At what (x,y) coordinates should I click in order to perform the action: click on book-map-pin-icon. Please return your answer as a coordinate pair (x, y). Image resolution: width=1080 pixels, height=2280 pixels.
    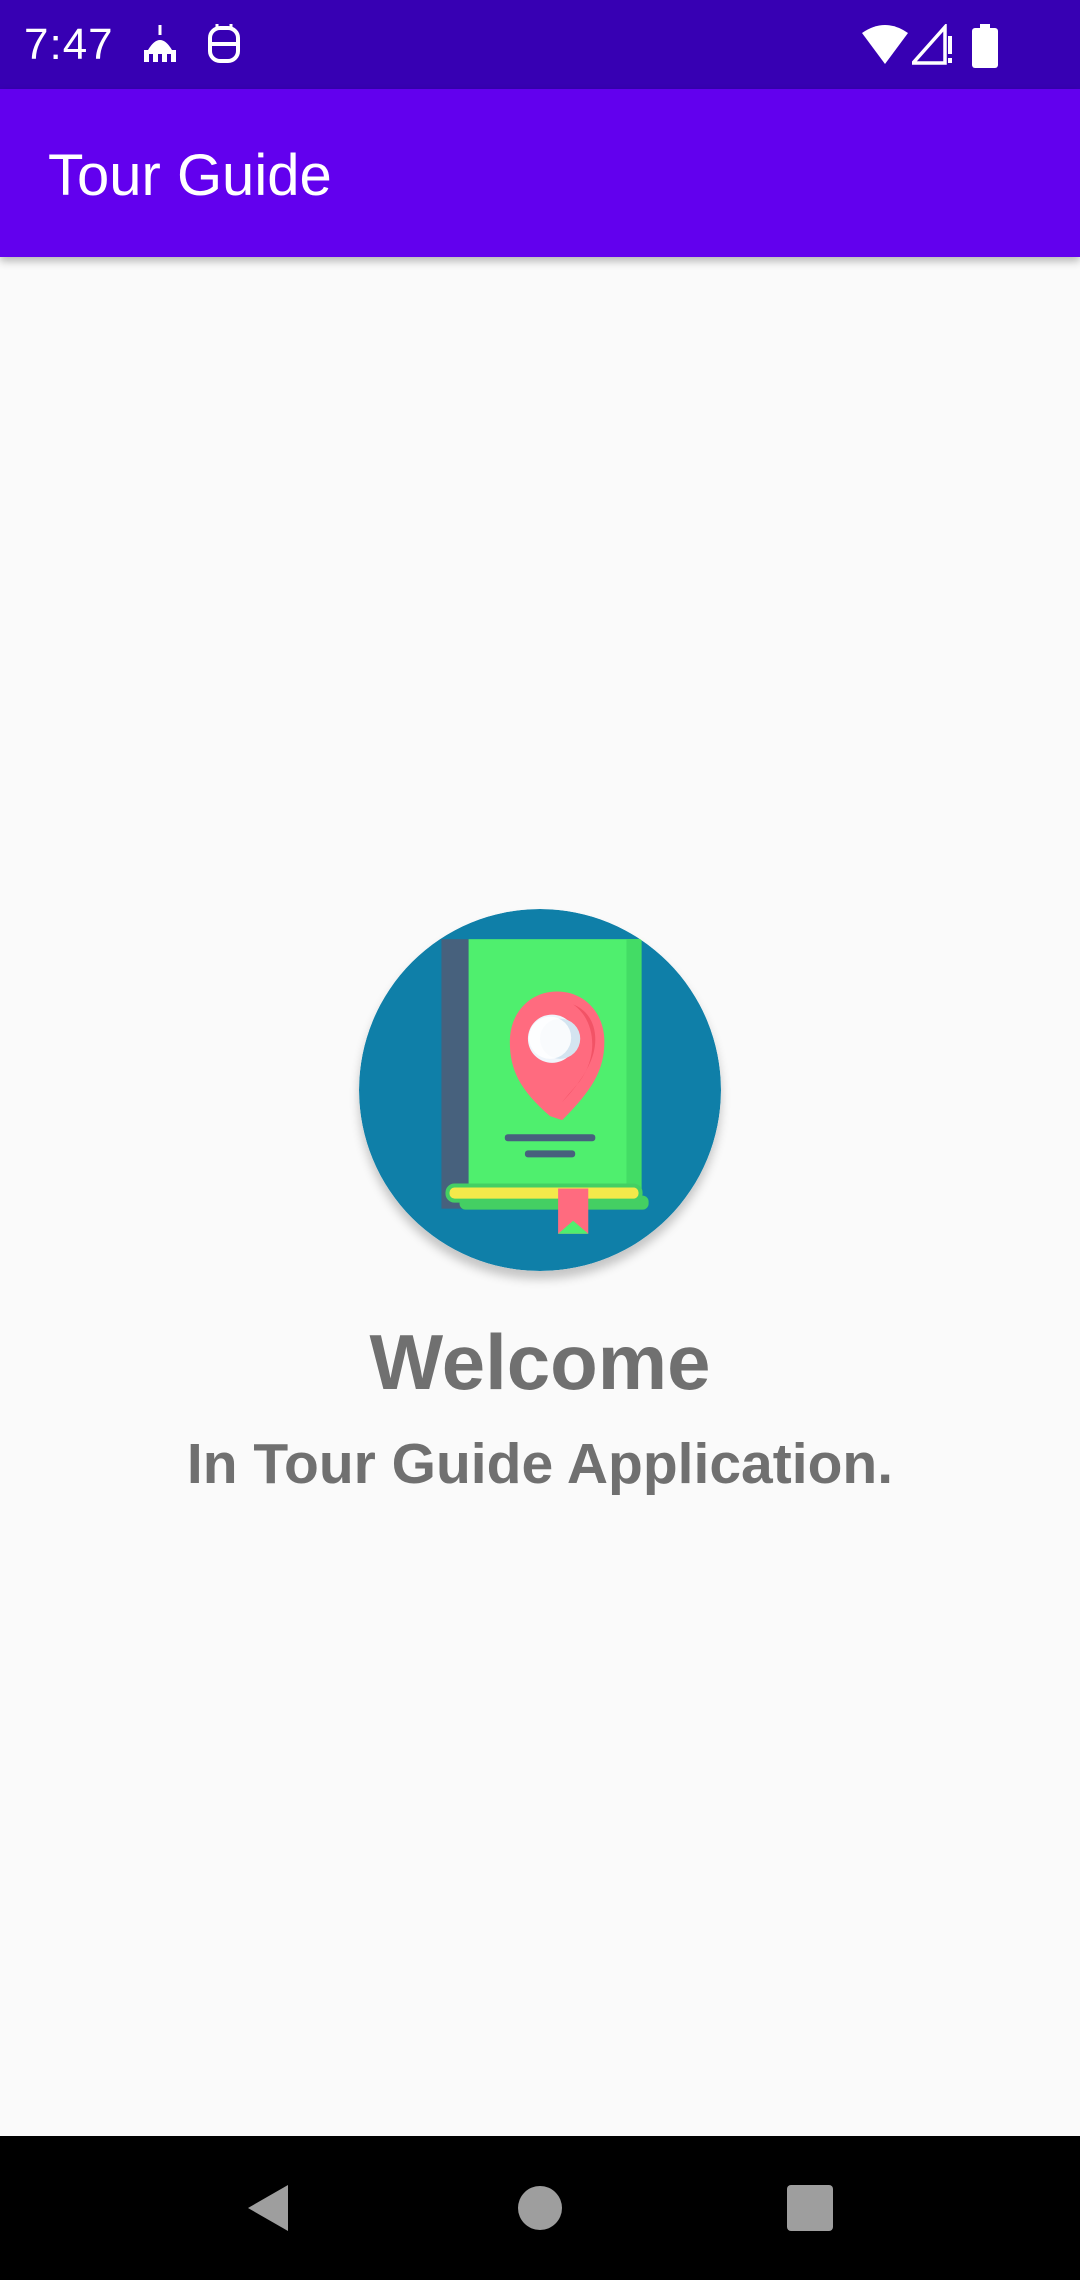
    Looking at the image, I should click on (540, 1090).